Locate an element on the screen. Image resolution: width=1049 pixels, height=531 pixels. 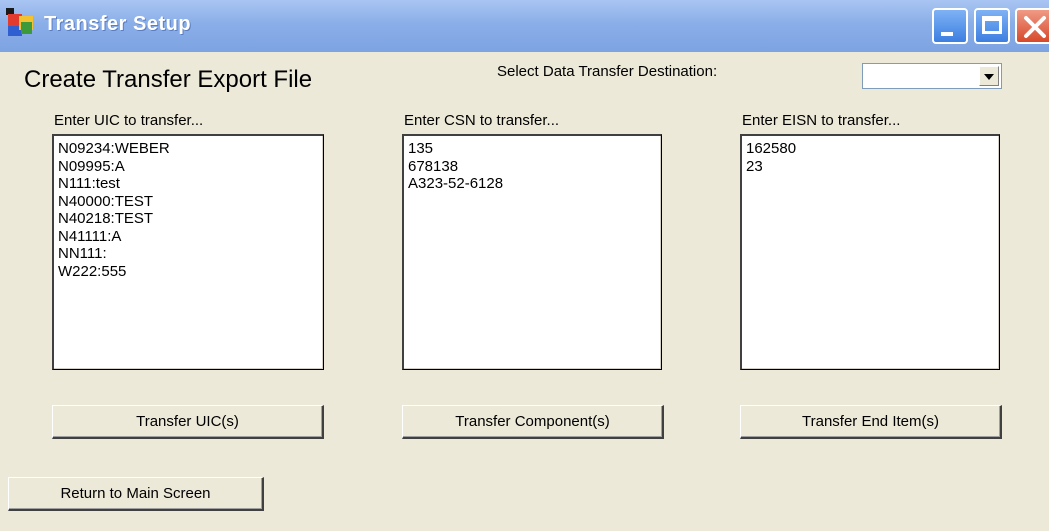
transfer-uic-button: Transfer UIC(s) is located at coordinates (188, 422).